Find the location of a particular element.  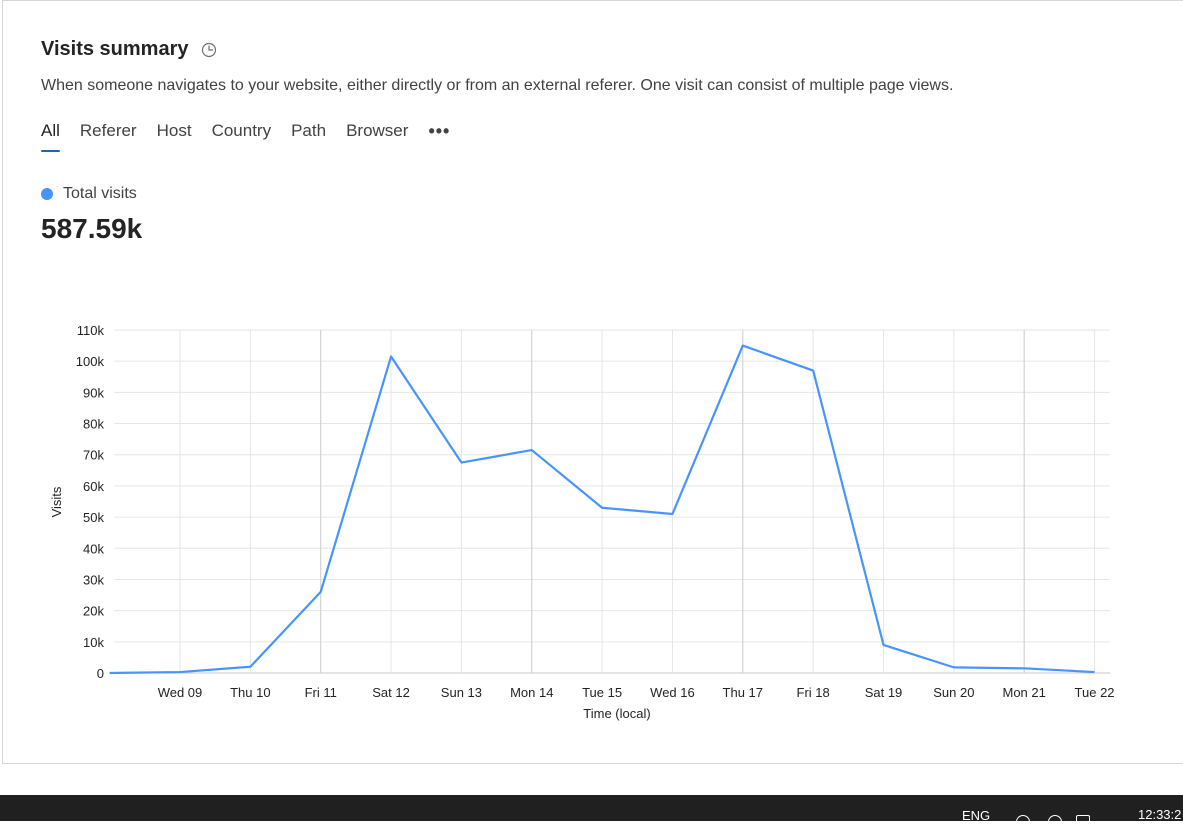

y-tick-label: 70k is located at coordinates (93, 455).